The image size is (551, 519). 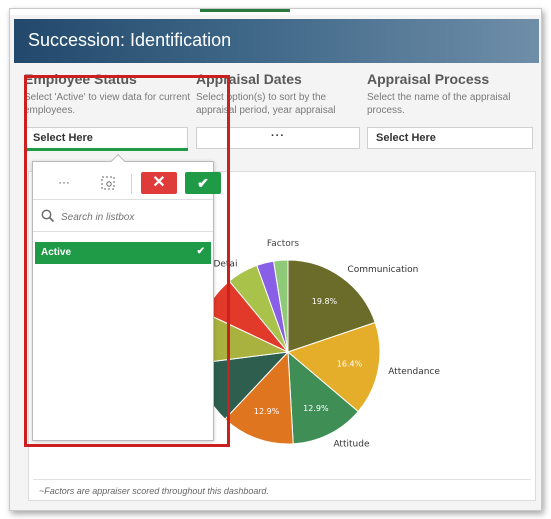 I want to click on tab-accent, so click(x=245, y=10).